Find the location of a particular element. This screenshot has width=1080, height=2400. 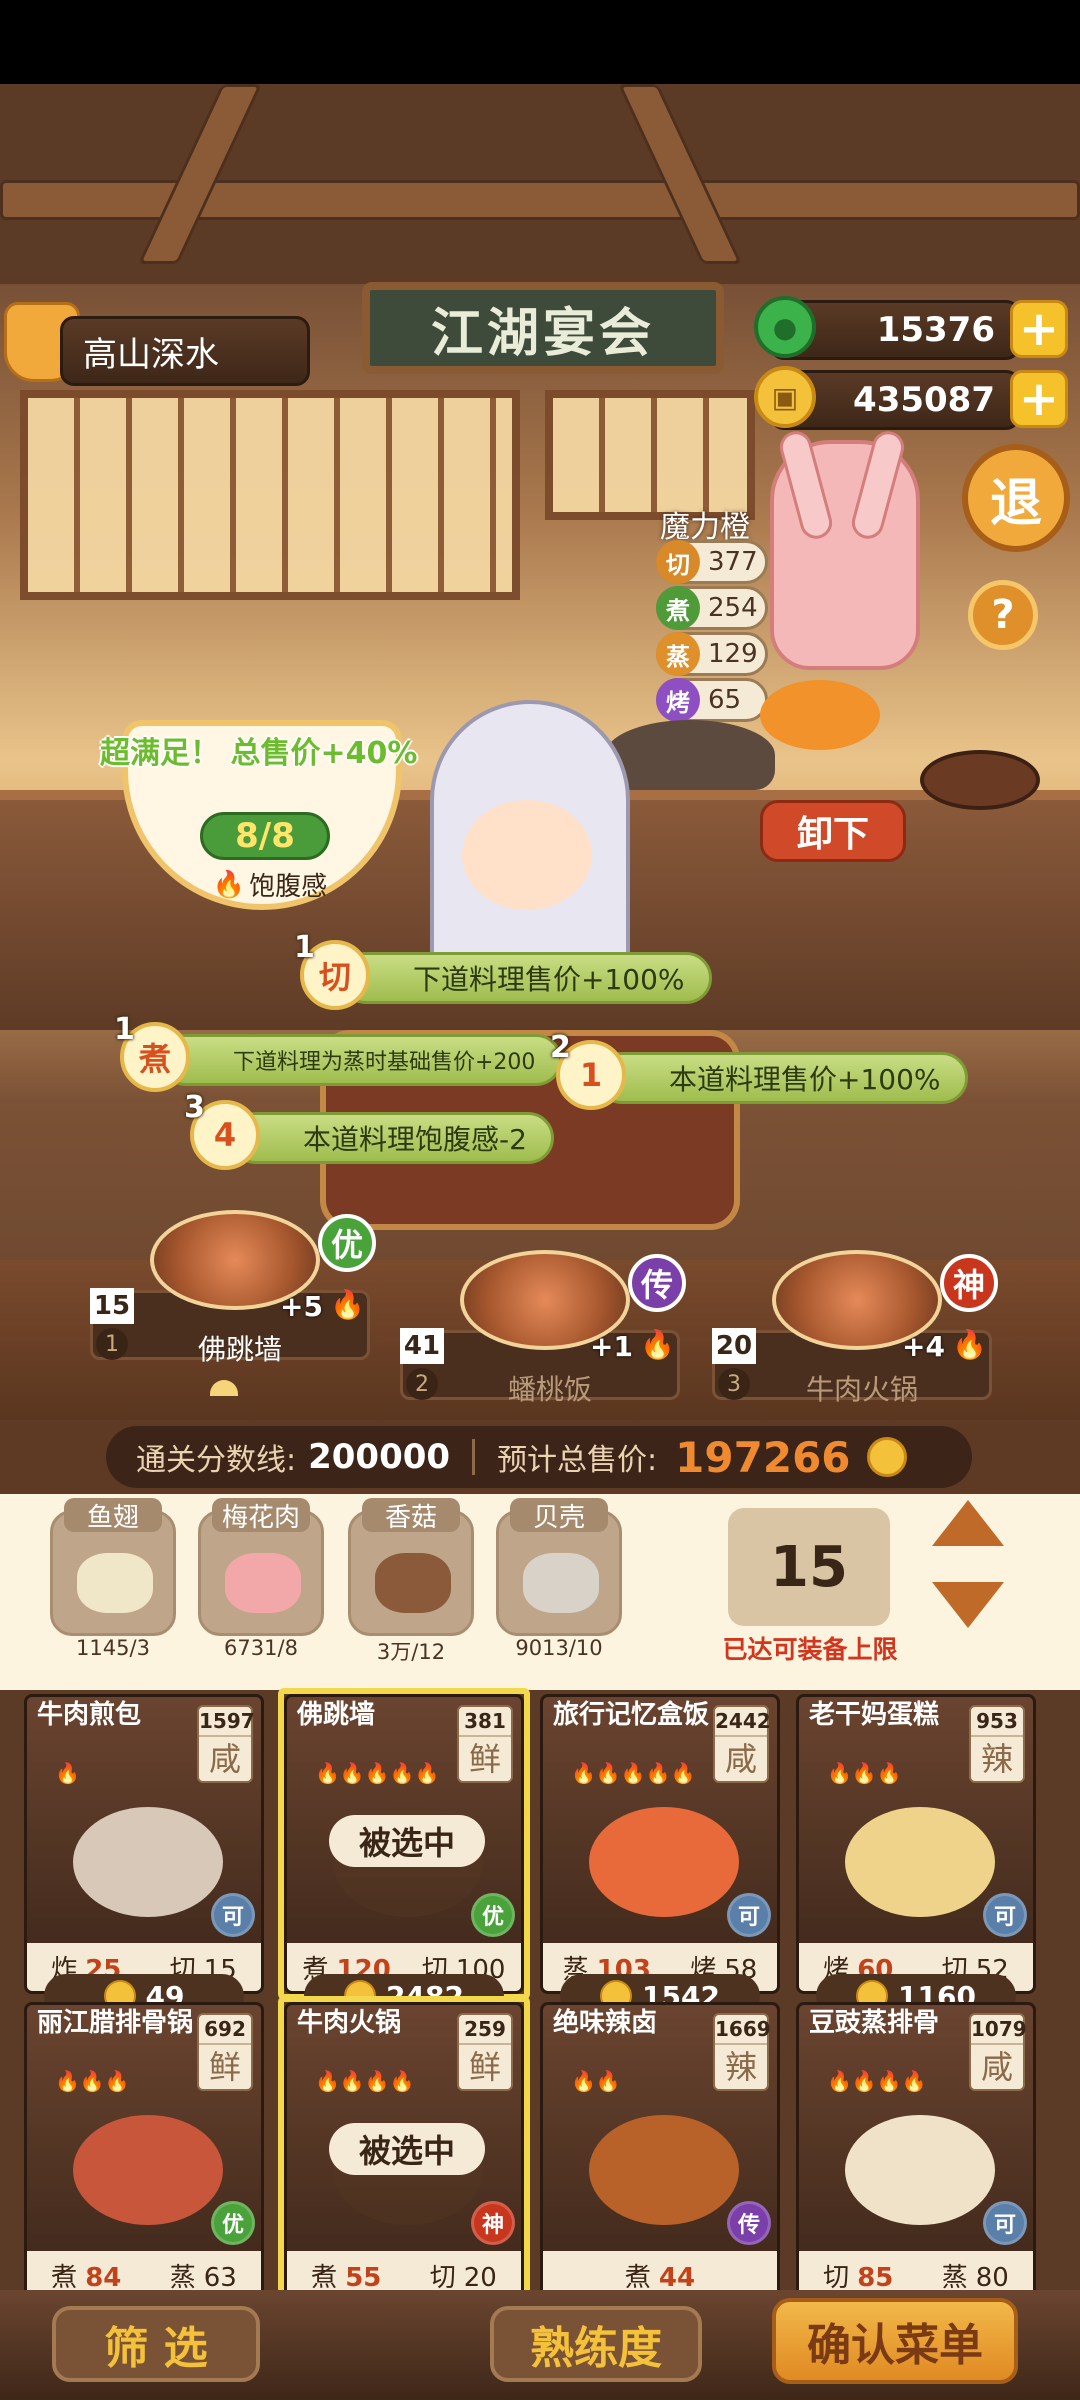

stat-1: 煮 44 is located at coordinates (660, 2275).